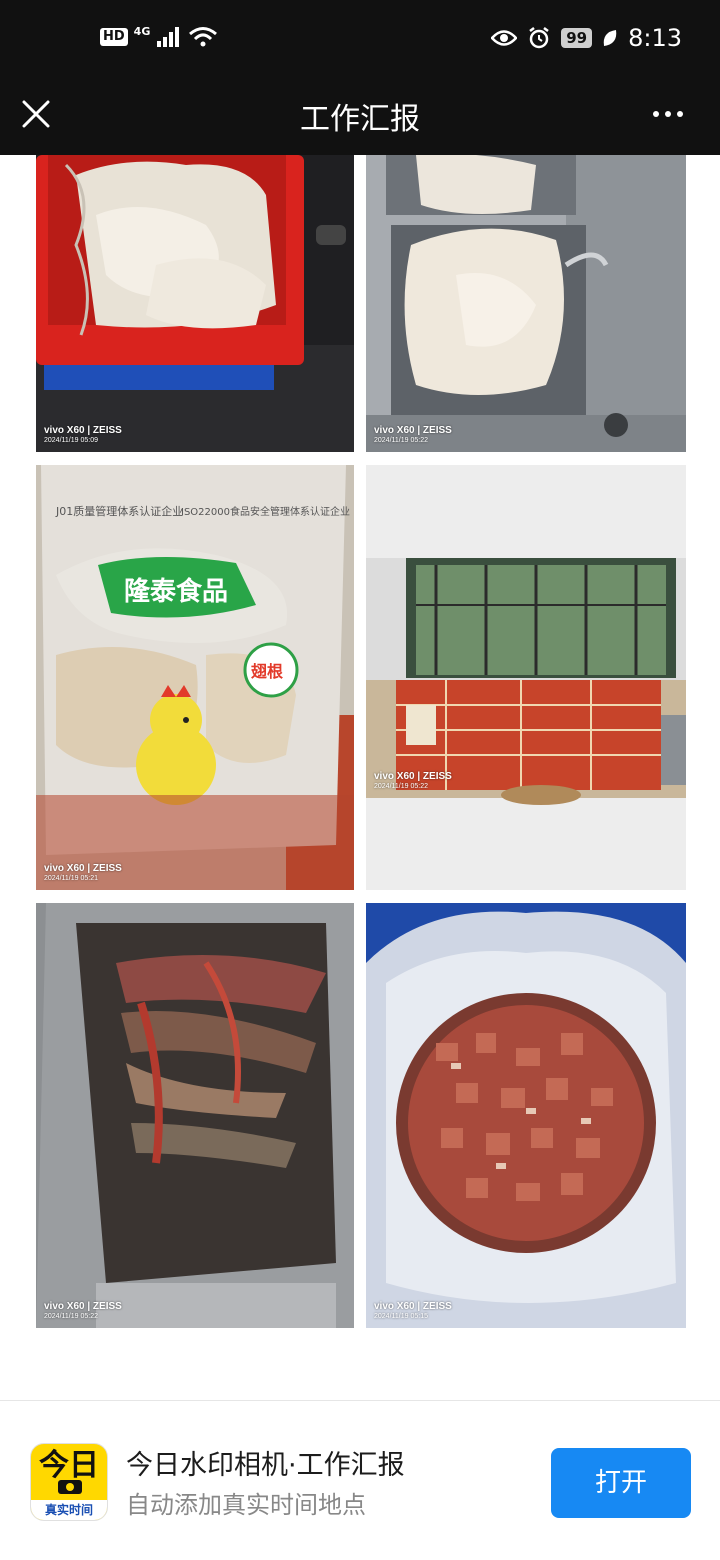 The height and width of the screenshot is (1560, 720). Describe the element at coordinates (71, 878) in the screenshot. I see `watermark-date: 2024/11/19 05:21` at that location.